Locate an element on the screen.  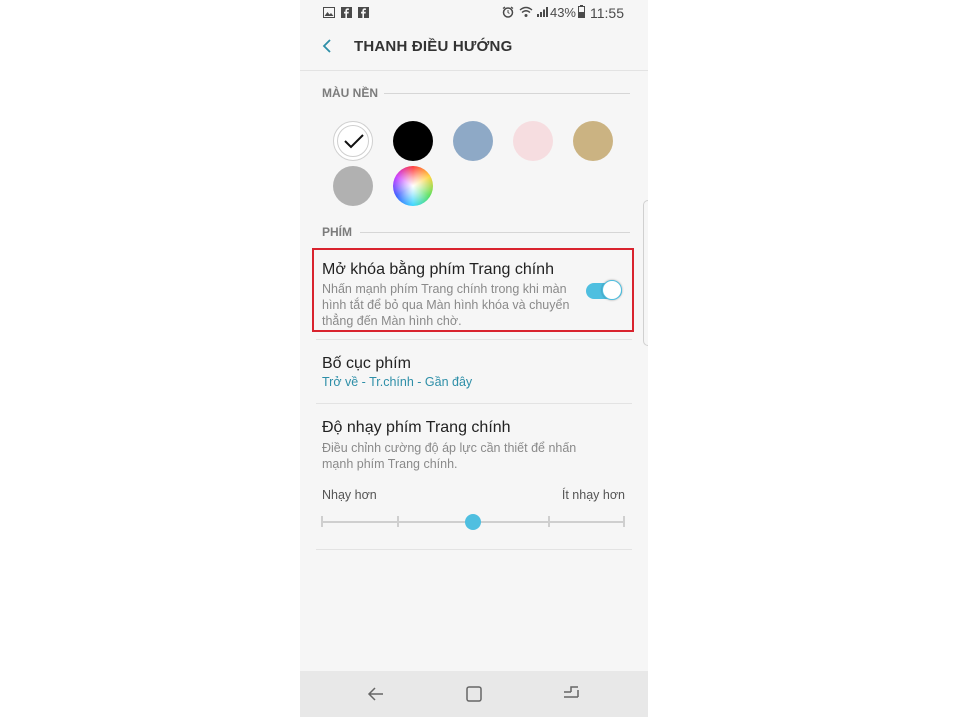
system-nav-bar is located at coordinates (474, 694).